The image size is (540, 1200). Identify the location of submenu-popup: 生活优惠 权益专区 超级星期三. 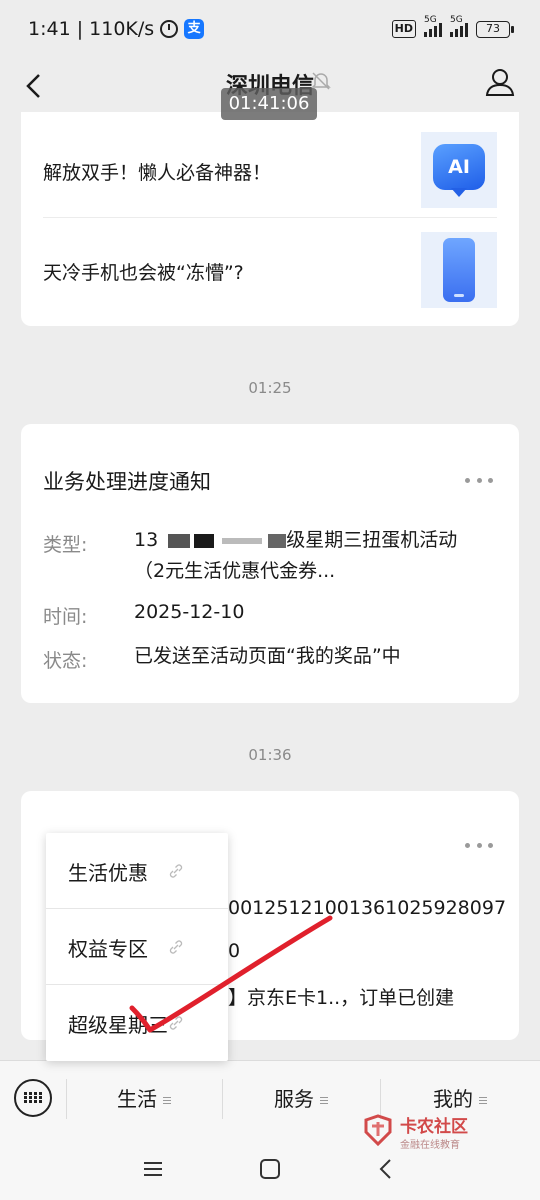
(137, 947).